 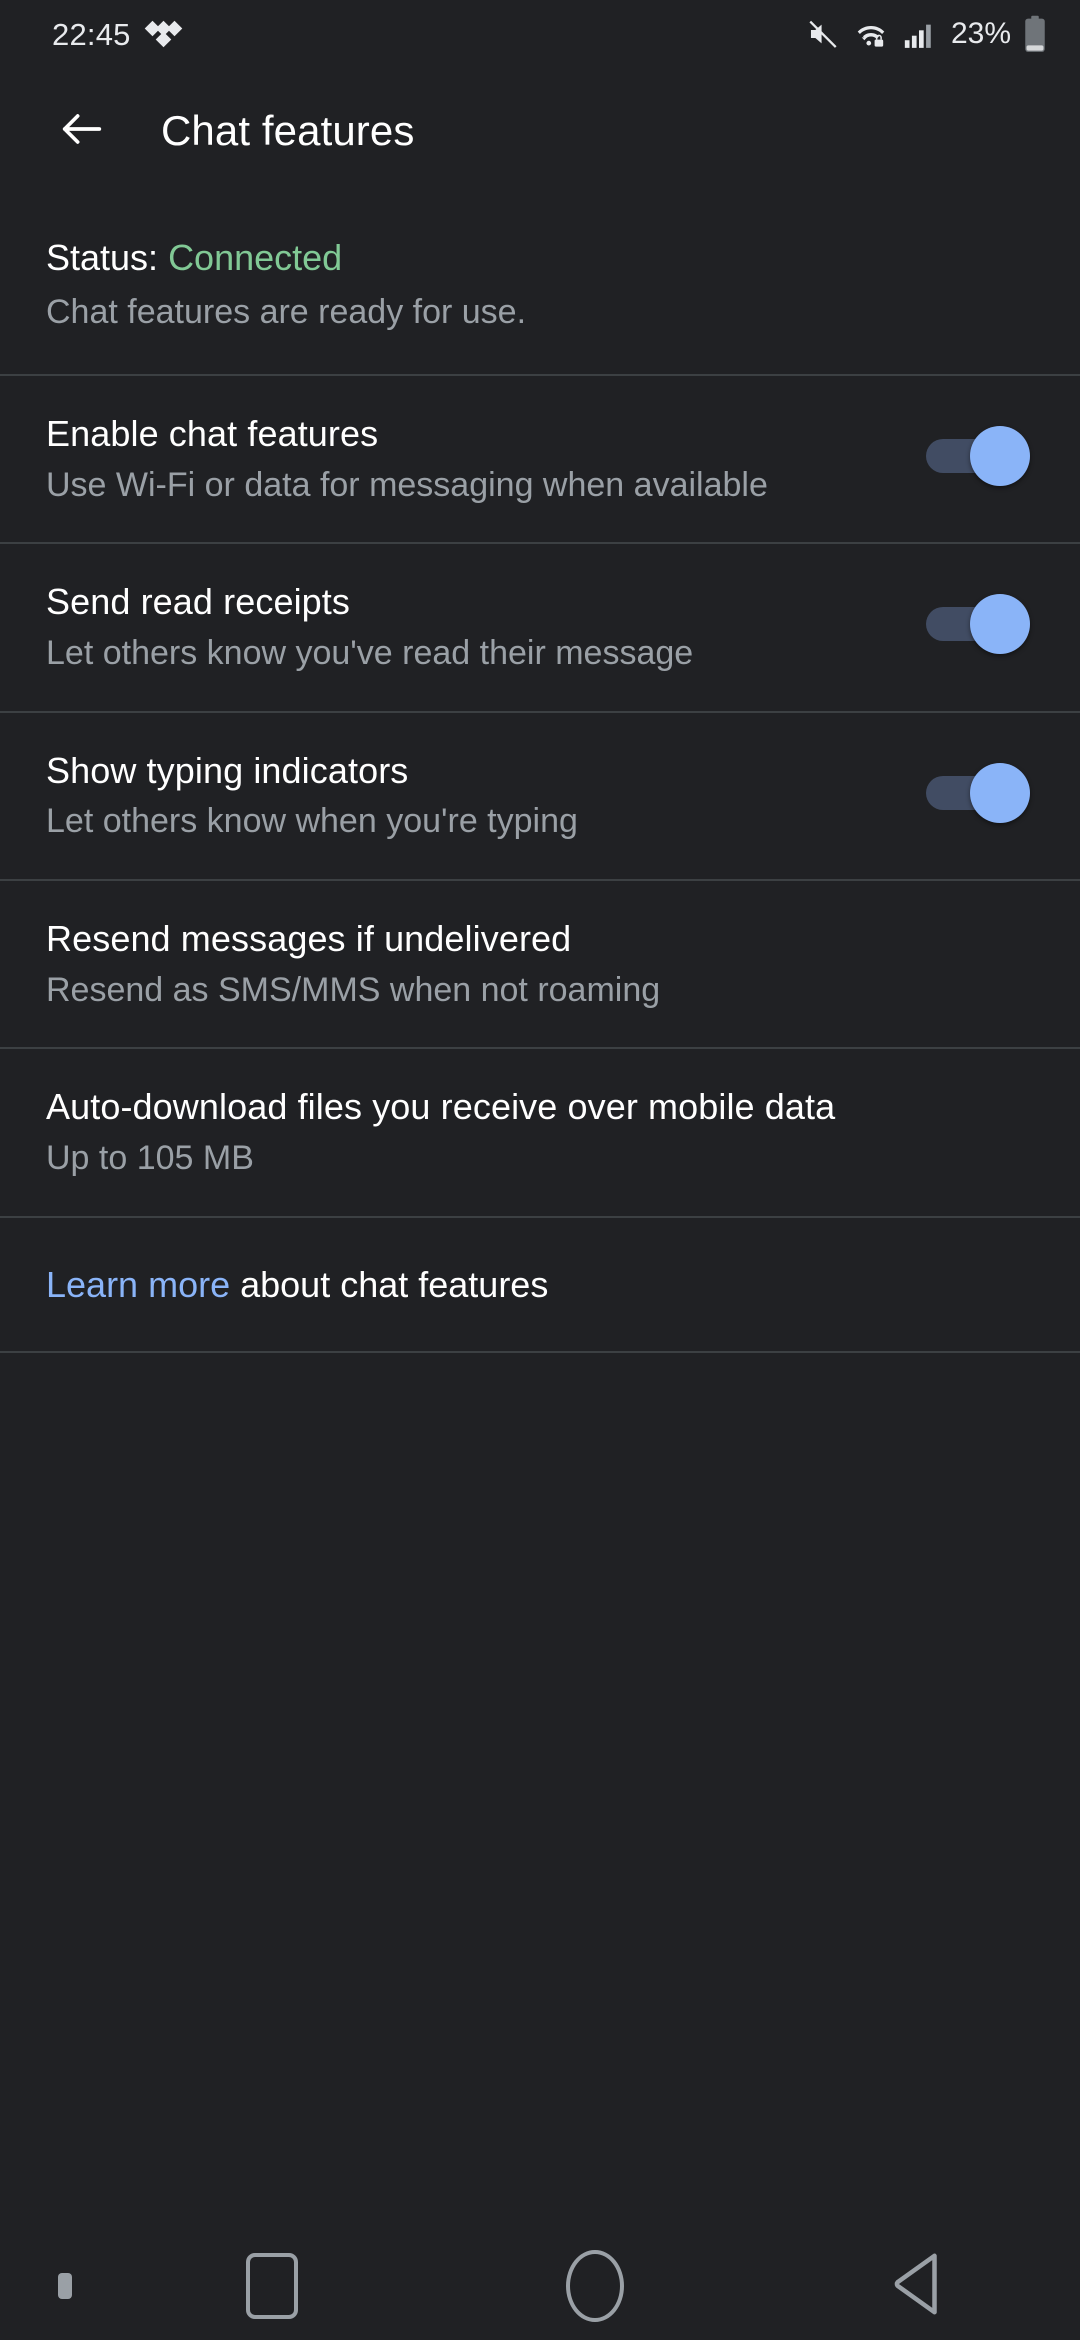 I want to click on back-arrow-icon, so click(x=82, y=131).